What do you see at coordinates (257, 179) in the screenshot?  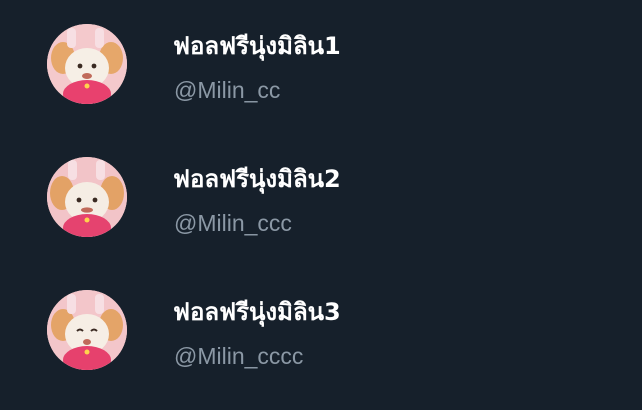 I see `display-name: ฟอลฟรีนุ่งมิลิน2` at bounding box center [257, 179].